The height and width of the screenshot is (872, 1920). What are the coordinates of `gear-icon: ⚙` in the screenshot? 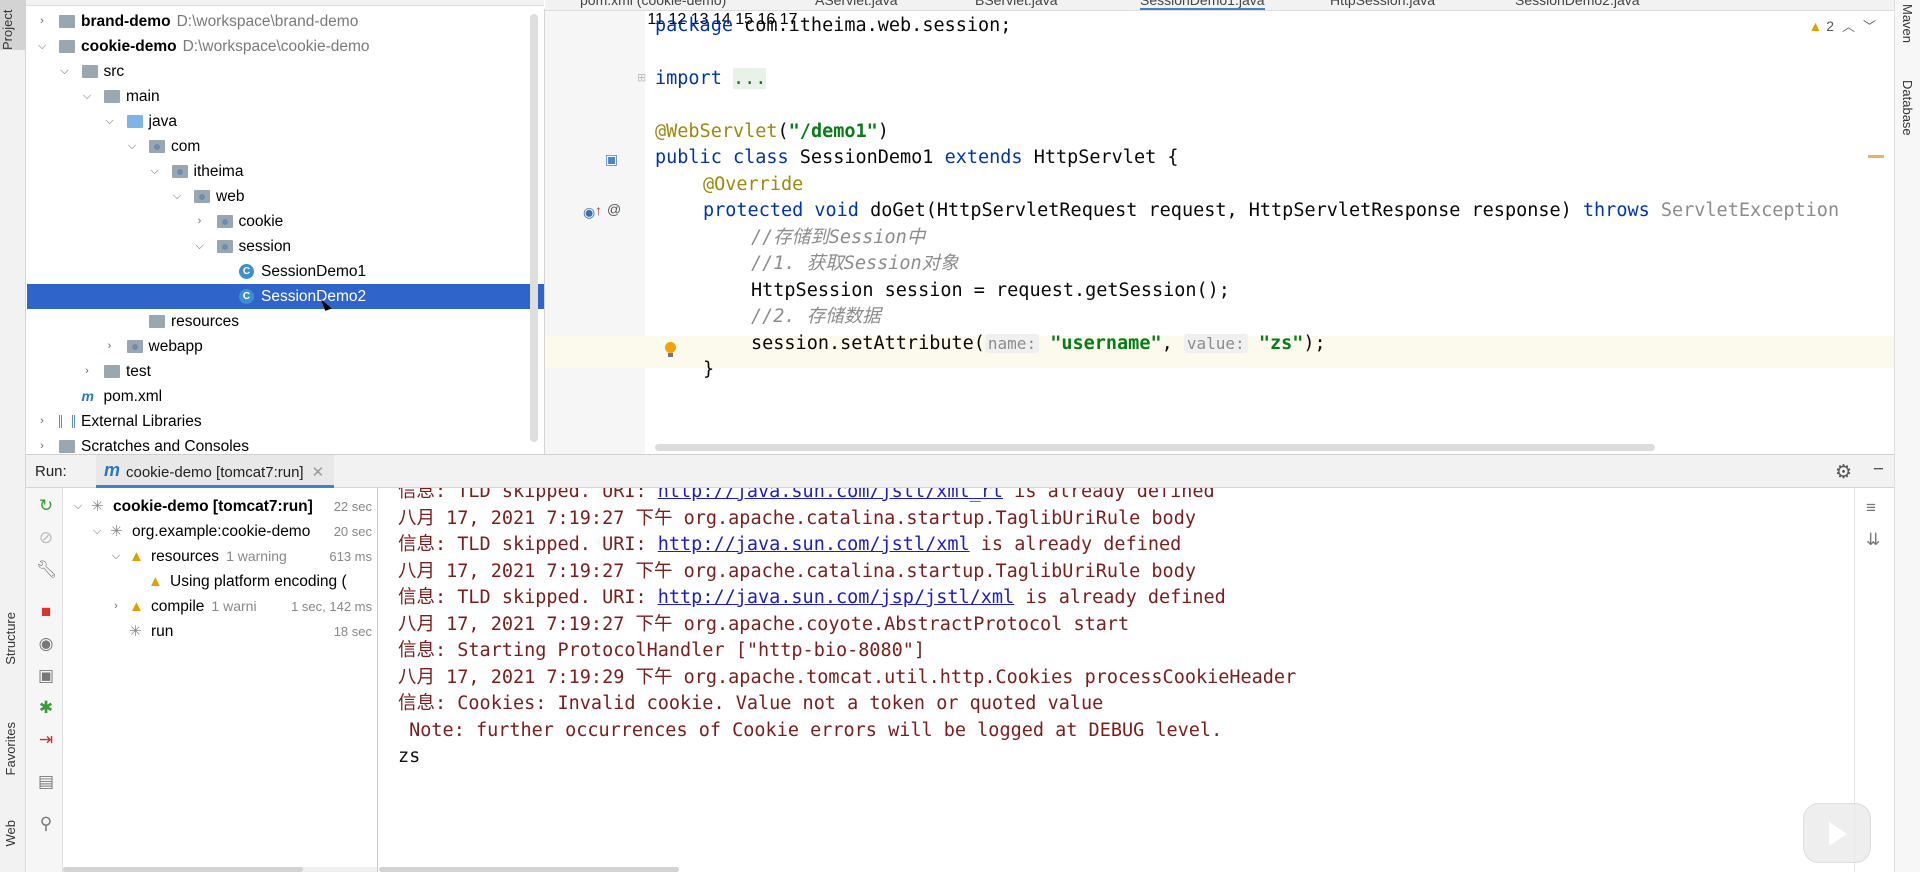 It's located at (1843, 472).